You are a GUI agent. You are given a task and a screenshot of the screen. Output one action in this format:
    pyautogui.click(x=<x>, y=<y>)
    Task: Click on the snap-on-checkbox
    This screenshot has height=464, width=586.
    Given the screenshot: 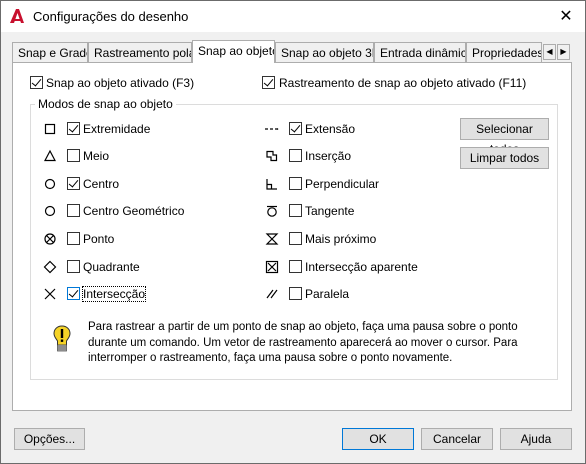 What is the action you would take?
    pyautogui.click(x=36, y=82)
    